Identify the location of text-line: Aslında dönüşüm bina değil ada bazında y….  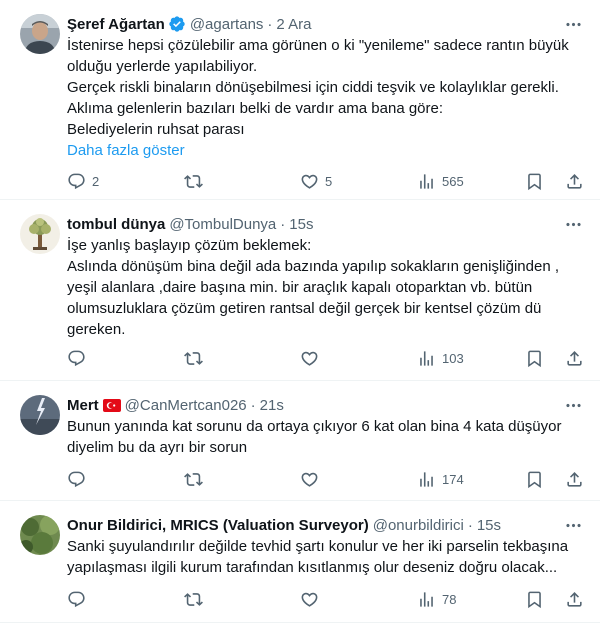
(313, 266).